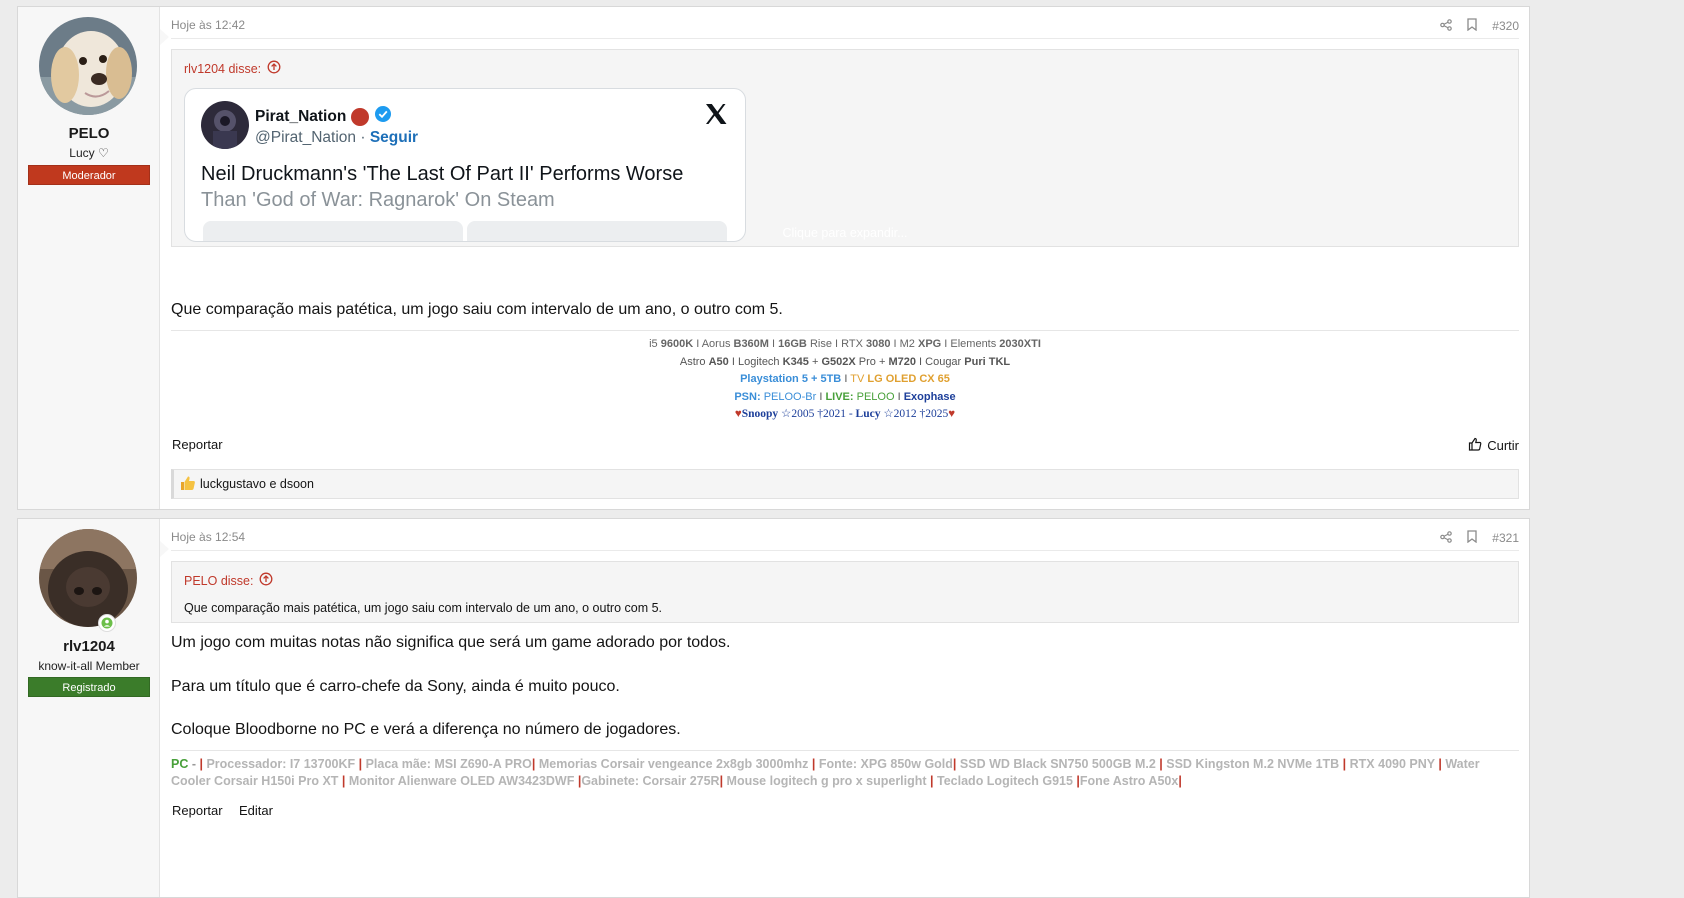 The height and width of the screenshot is (898, 1684). What do you see at coordinates (716, 116) in the screenshot?
I see `x-logo-icon` at bounding box center [716, 116].